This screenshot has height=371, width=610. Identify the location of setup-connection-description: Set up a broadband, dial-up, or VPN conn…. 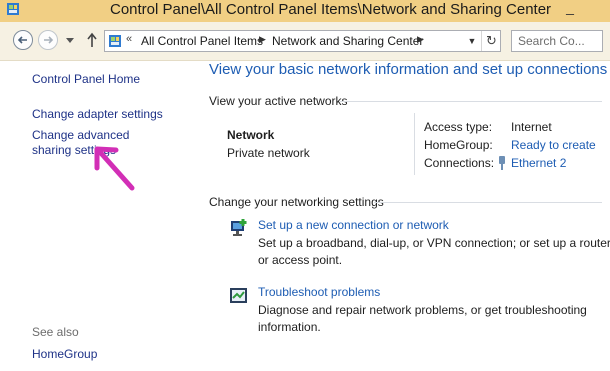
(434, 251).